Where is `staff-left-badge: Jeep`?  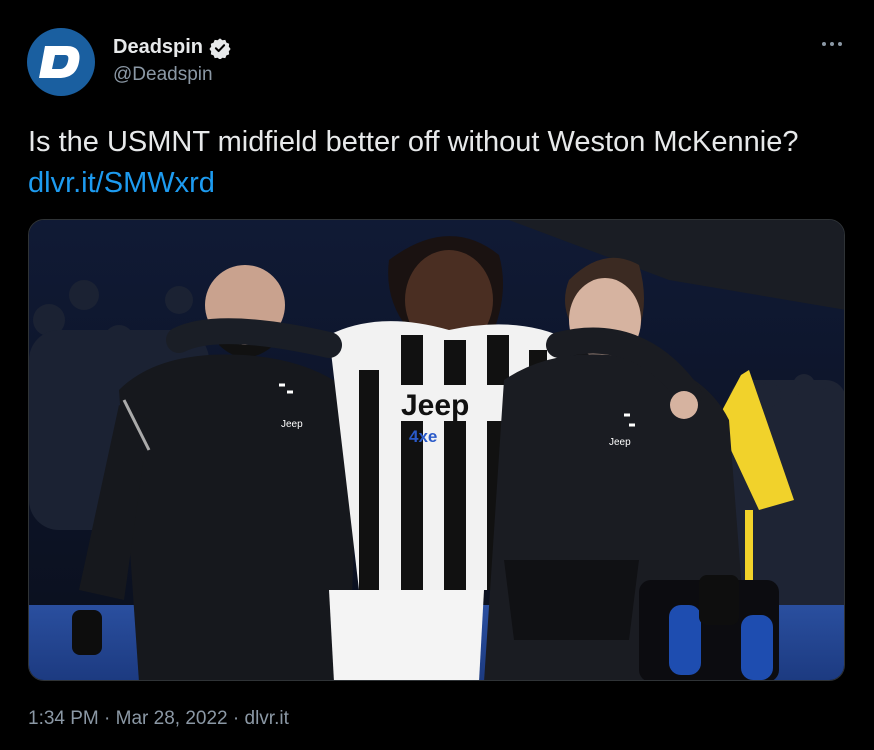
staff-left-badge: Jeep is located at coordinates (292, 424).